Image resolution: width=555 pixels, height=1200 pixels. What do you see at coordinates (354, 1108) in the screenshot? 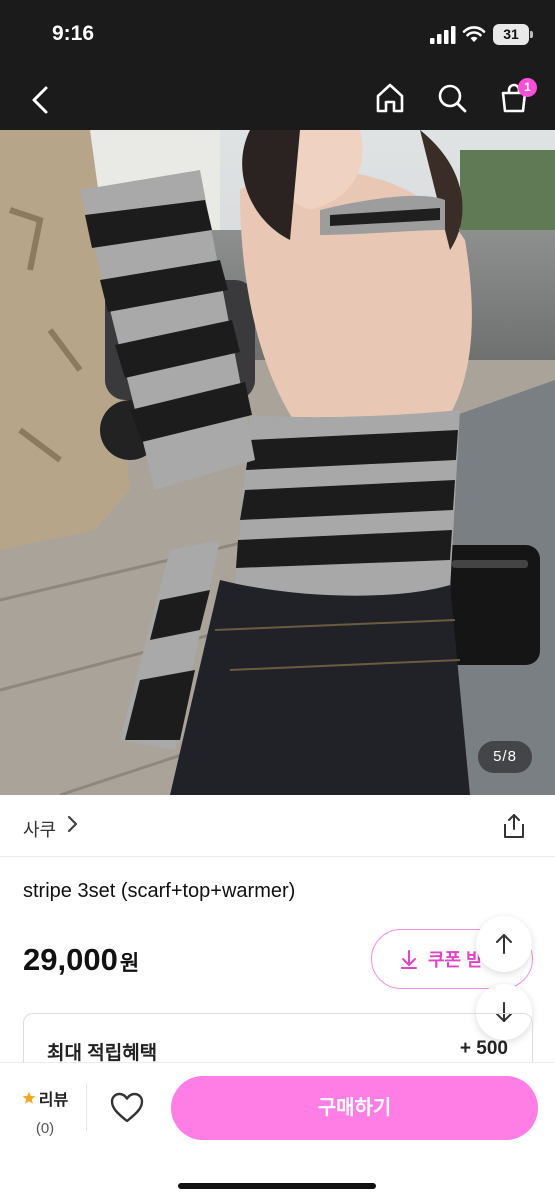
I see `buy-button: 구매하기` at bounding box center [354, 1108].